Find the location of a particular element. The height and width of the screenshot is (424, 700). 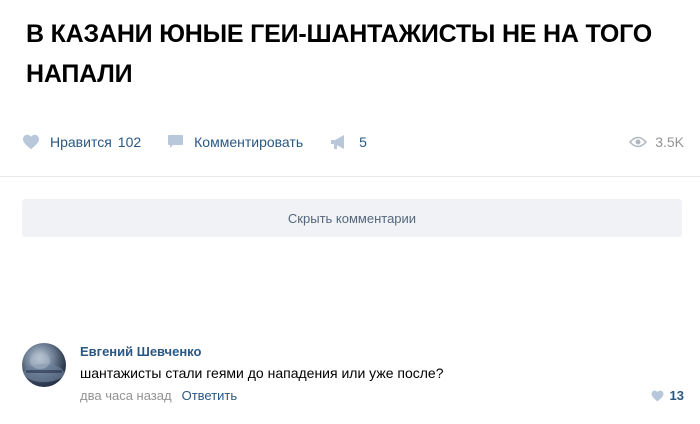

like-button: Нравится 102 is located at coordinates (81, 142).